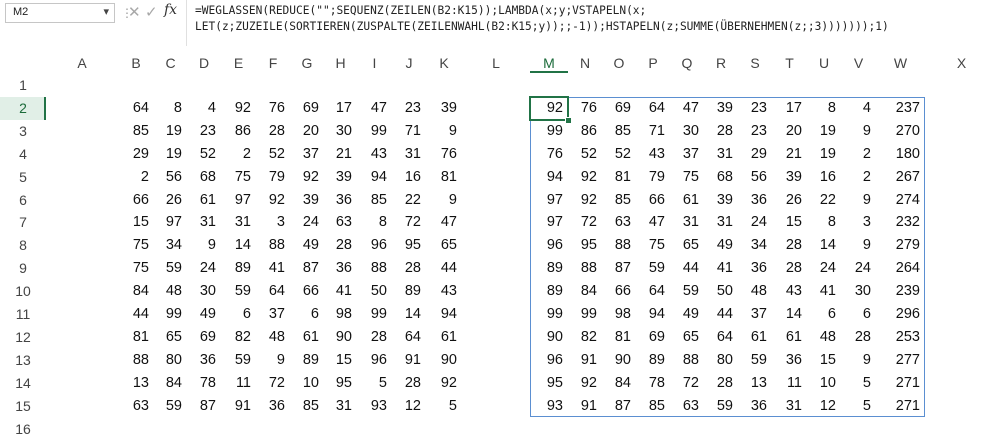  Describe the element at coordinates (721, 360) in the screenshot. I see `result-cell: 80` at that location.